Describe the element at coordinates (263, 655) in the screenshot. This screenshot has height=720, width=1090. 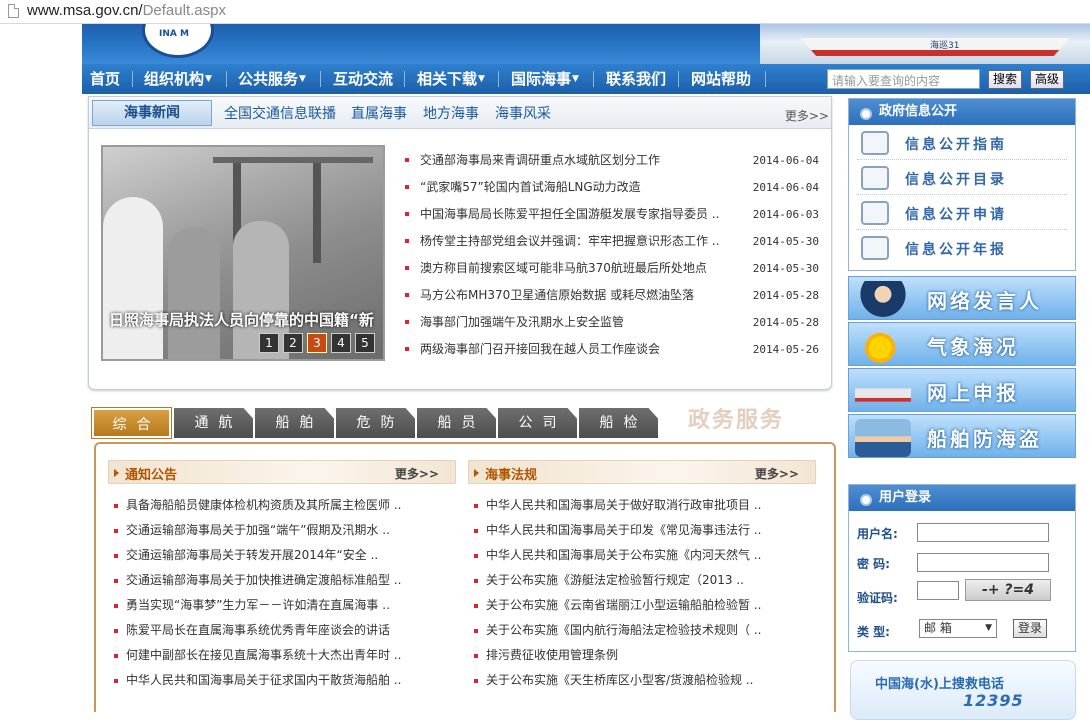
I see `list-item-text: 何建中副部长在接见直属海事系统十大杰出青年时 ..` at that location.